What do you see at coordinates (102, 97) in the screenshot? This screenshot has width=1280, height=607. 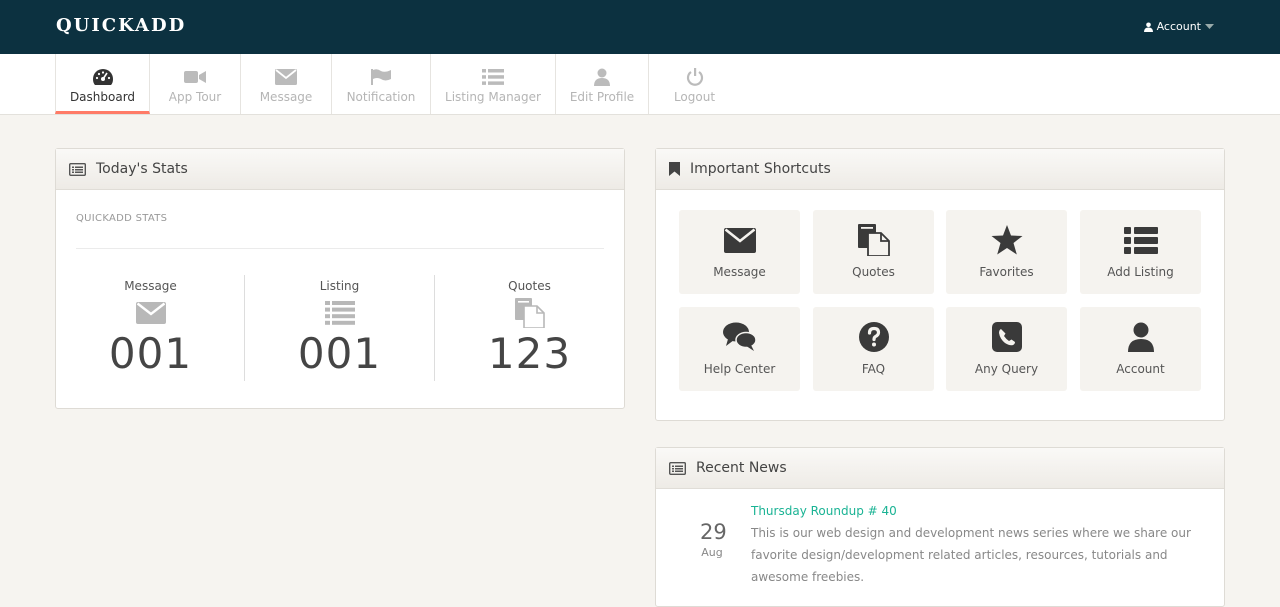 I see `nav-label: Dashboard` at bounding box center [102, 97].